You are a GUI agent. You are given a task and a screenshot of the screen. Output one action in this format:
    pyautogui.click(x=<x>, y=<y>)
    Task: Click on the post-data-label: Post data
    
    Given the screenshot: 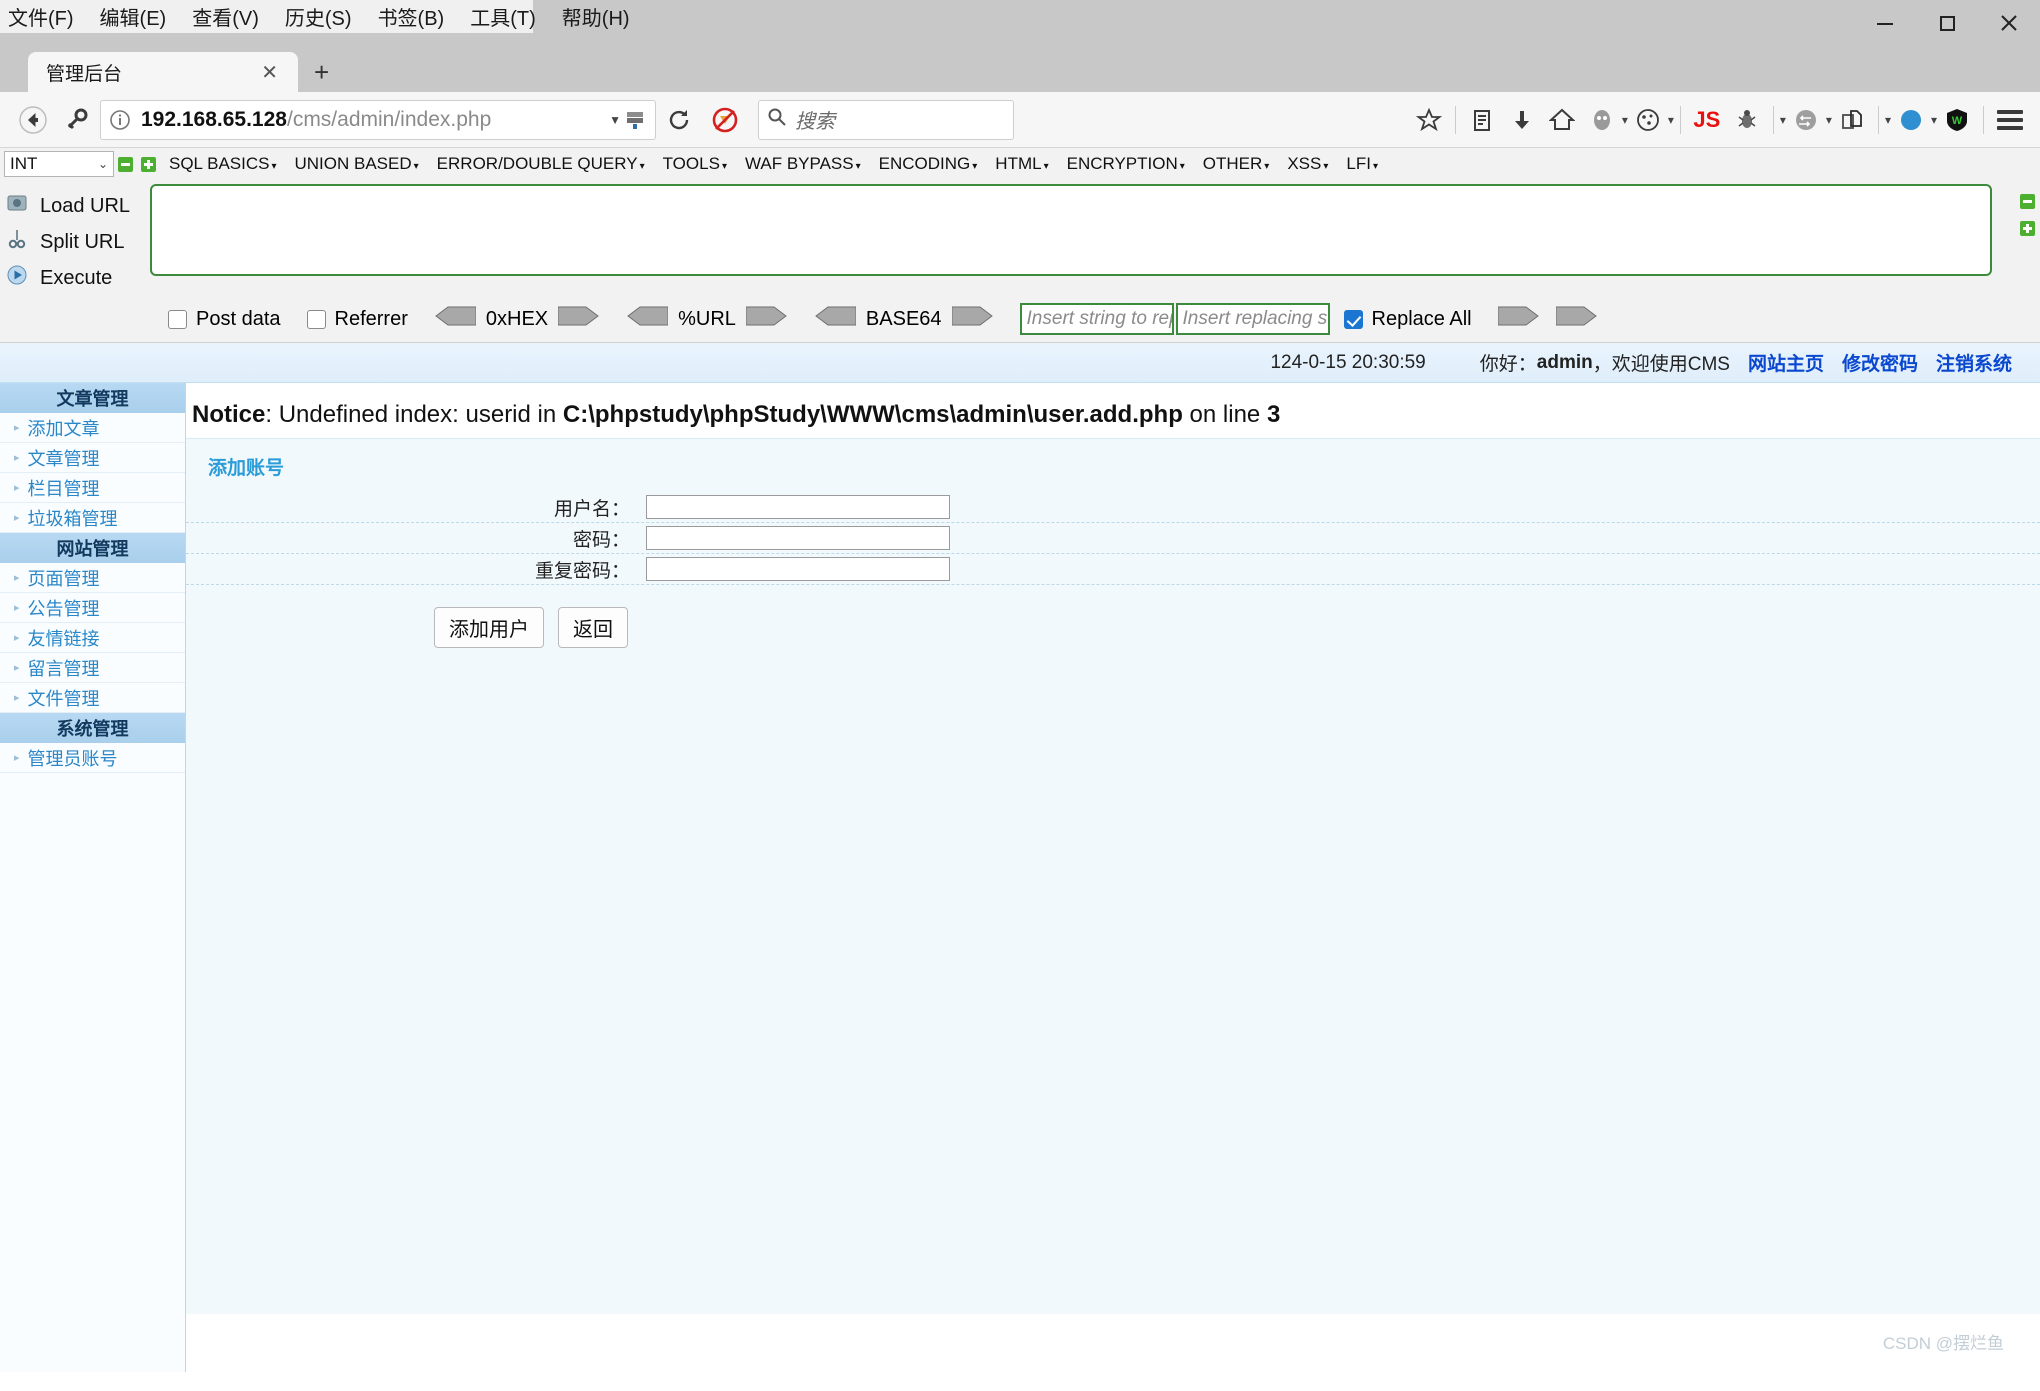 What is the action you would take?
    pyautogui.click(x=238, y=318)
    